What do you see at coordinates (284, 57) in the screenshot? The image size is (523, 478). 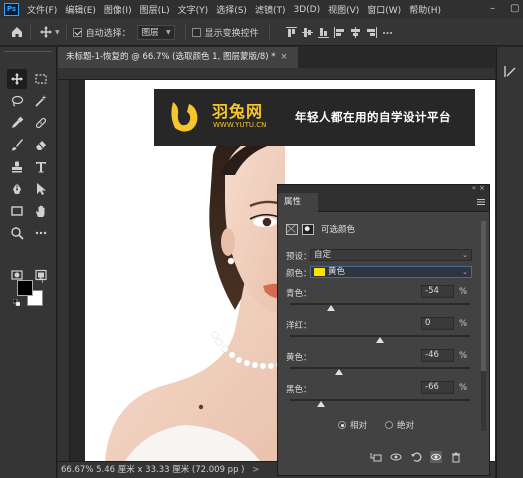 I see `close-tab-icon: ×` at bounding box center [284, 57].